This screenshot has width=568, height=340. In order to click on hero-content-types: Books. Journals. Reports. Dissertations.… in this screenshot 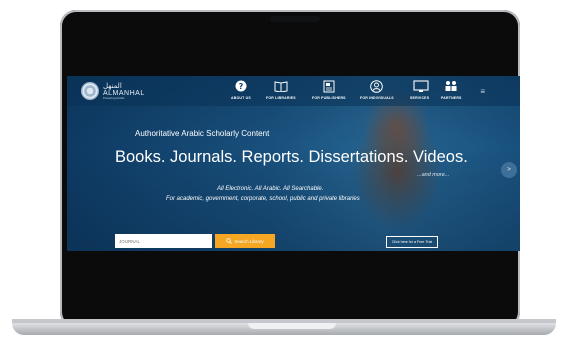, I will do `click(291, 157)`.